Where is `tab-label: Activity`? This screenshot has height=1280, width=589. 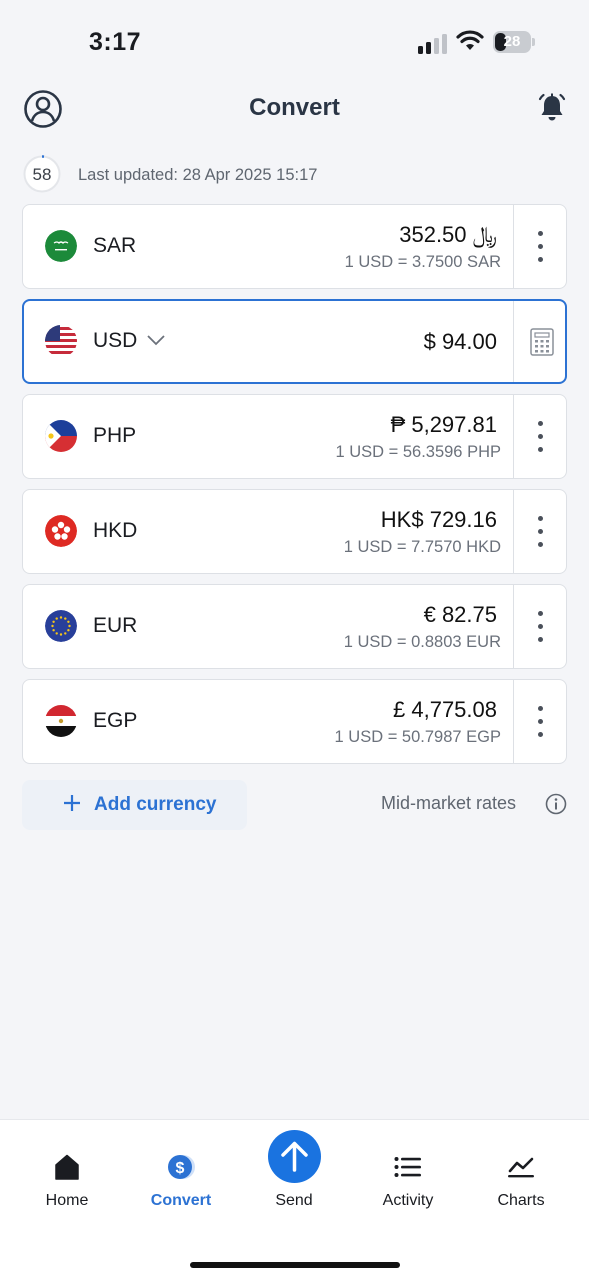
tab-label: Activity is located at coordinates (408, 1200).